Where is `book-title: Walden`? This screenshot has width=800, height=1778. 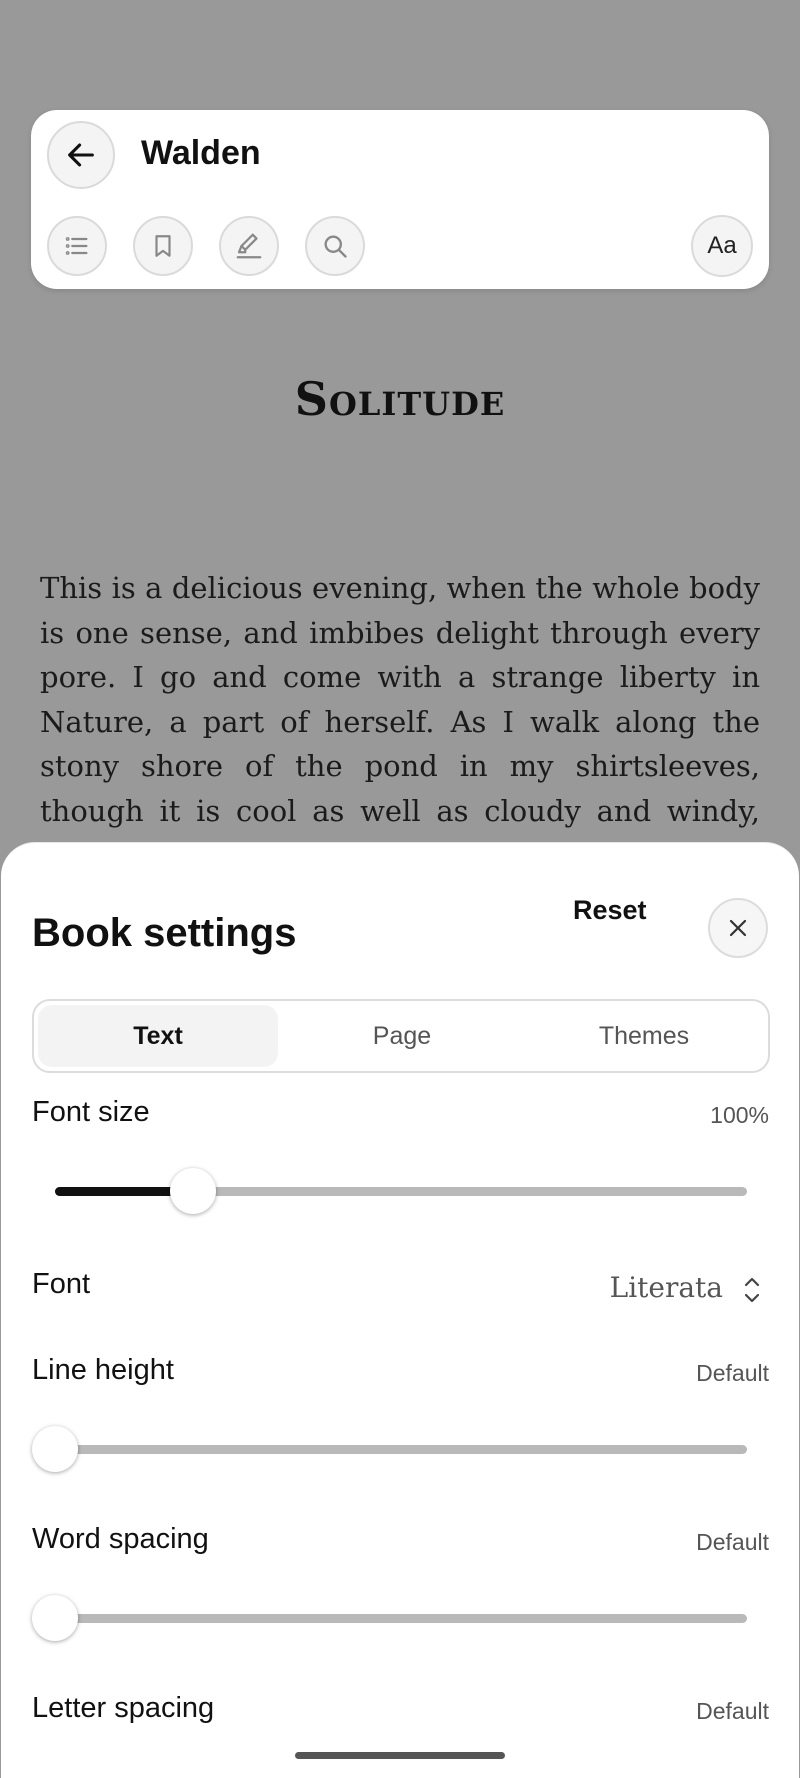
book-title: Walden is located at coordinates (201, 153).